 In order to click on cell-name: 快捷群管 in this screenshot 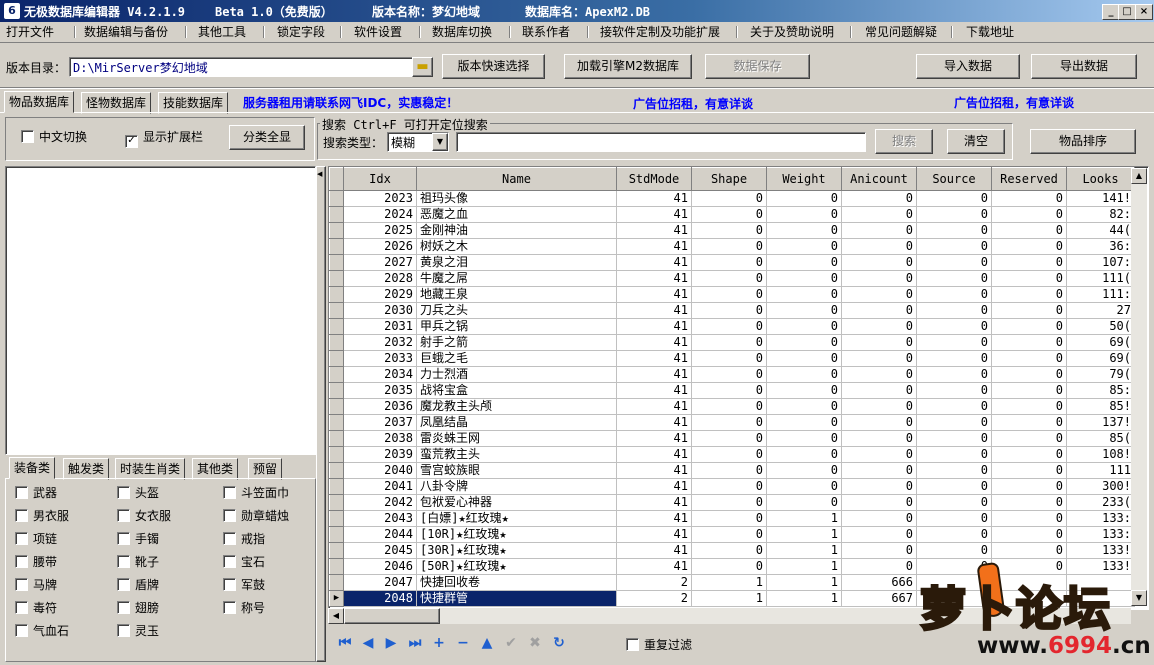, I will do `click(516, 598)`.